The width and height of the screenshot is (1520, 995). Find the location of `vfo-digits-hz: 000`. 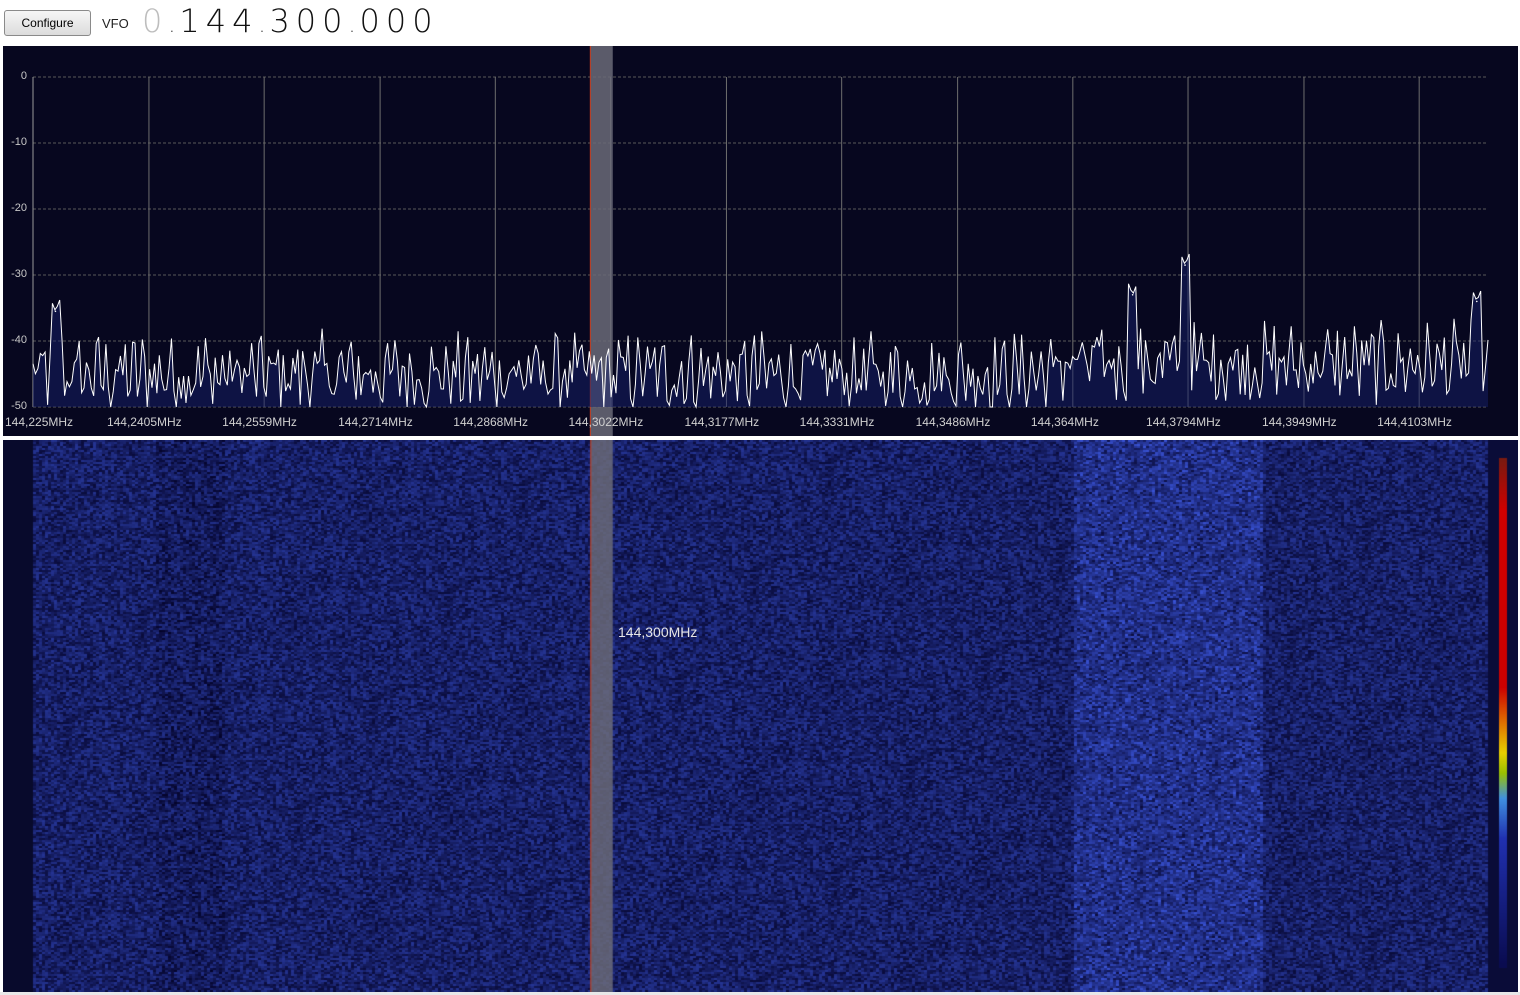

vfo-digits-hz: 000 is located at coordinates (399, 21).